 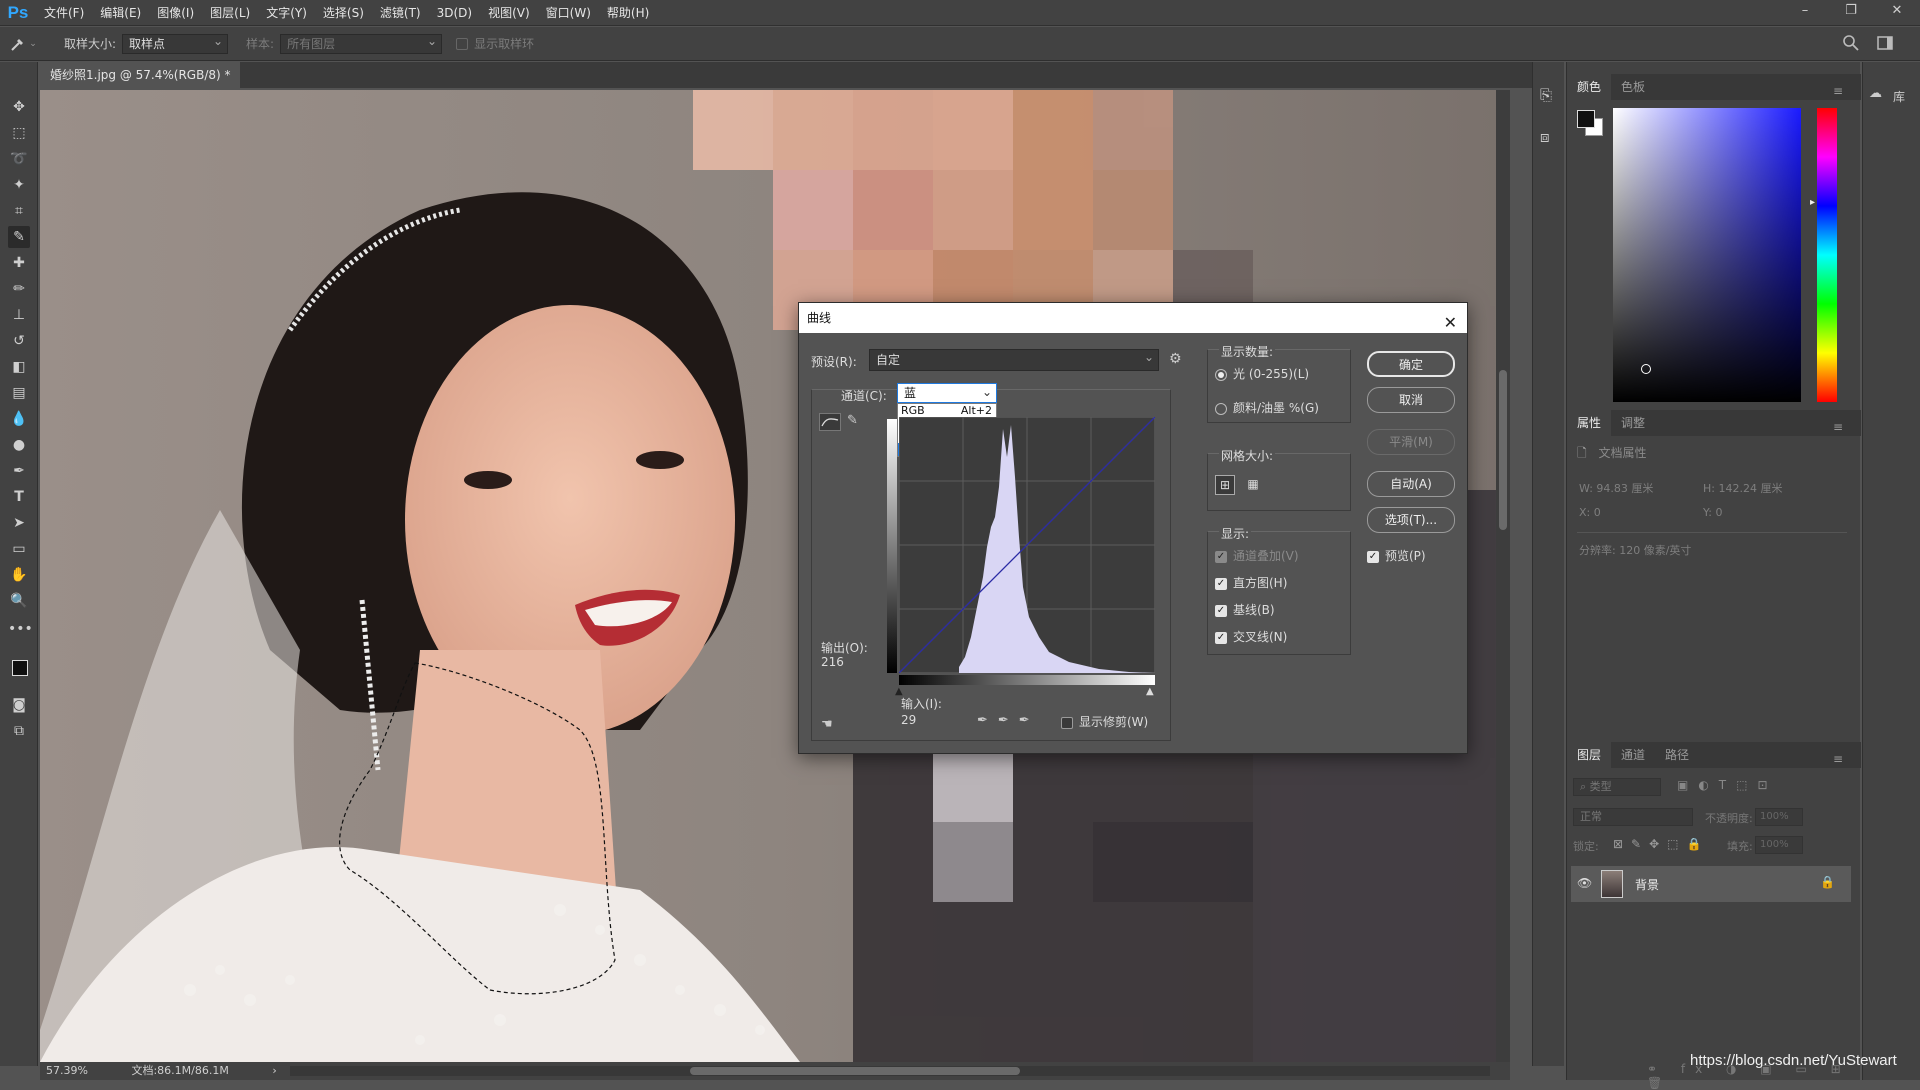 I want to click on vertical-scroll-thumb, so click(x=1503, y=450).